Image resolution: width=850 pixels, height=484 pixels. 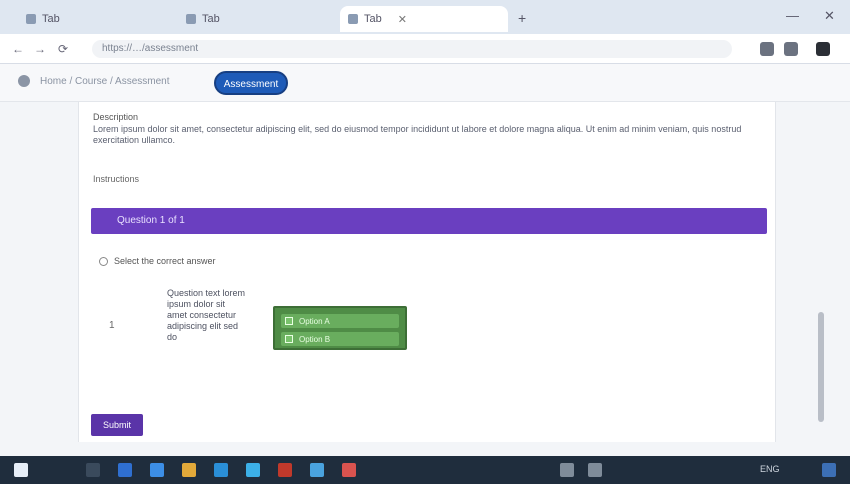 I want to click on app-header: Home / Course / Assessment Assessment, so click(x=425, y=83).